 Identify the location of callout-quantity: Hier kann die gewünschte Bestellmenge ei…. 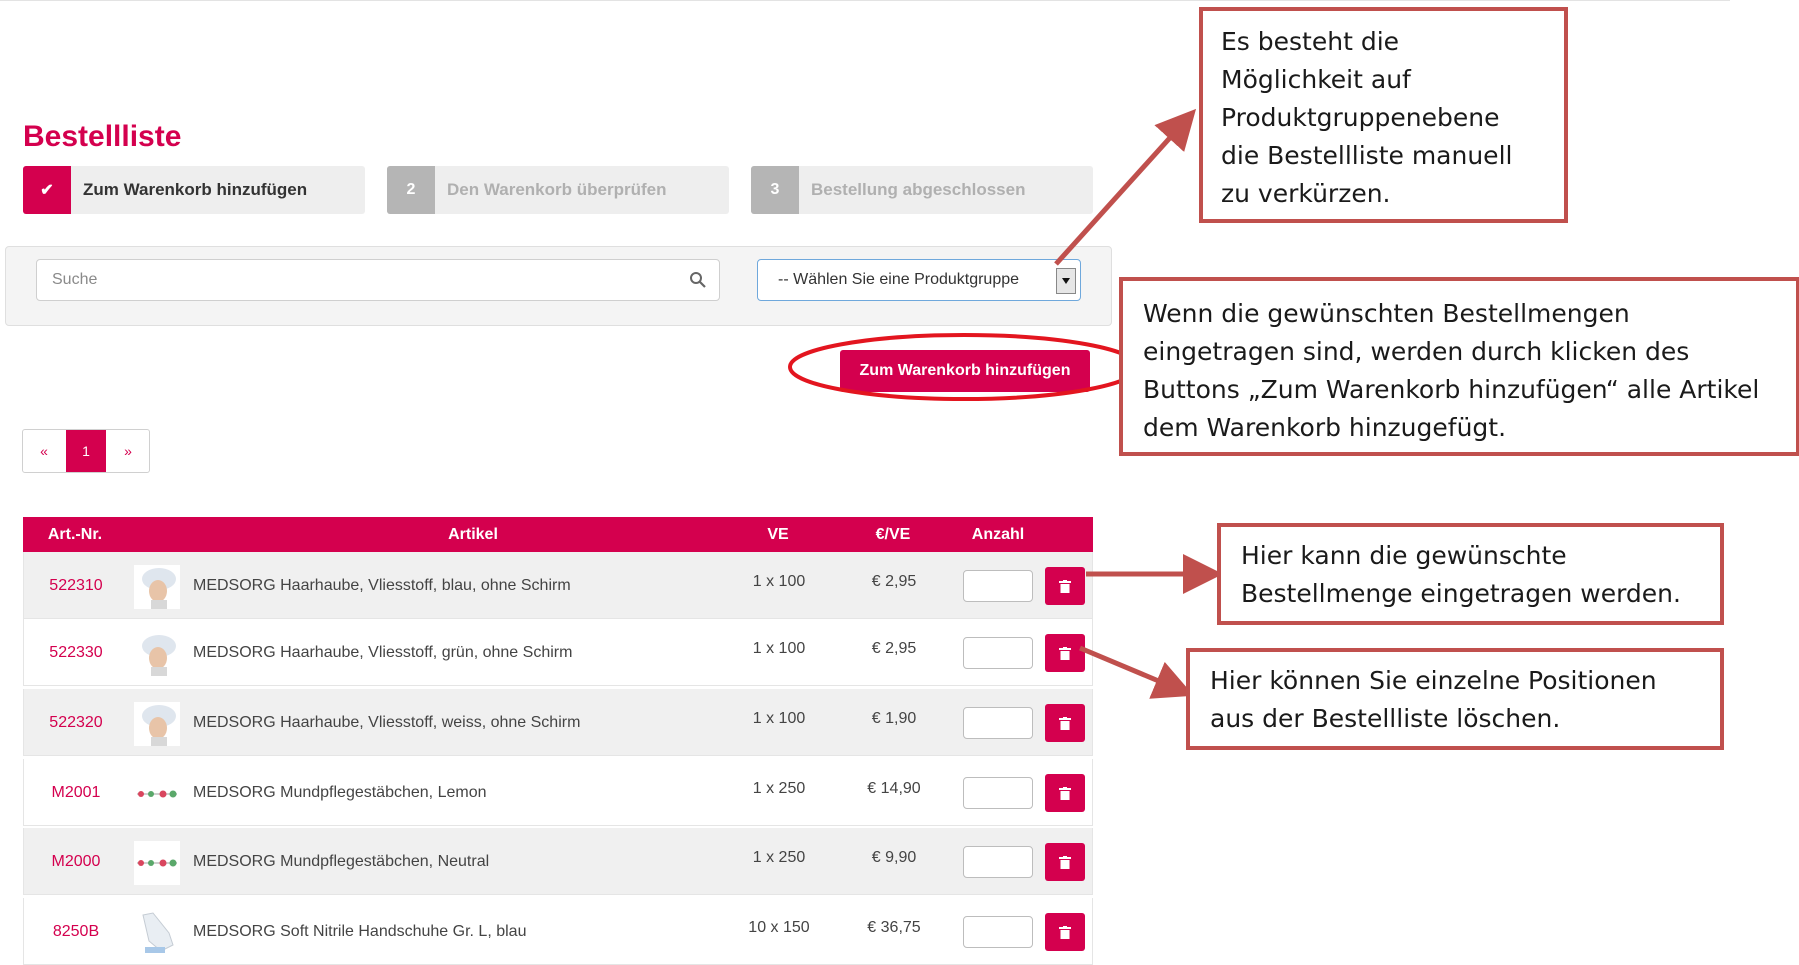
(1470, 574).